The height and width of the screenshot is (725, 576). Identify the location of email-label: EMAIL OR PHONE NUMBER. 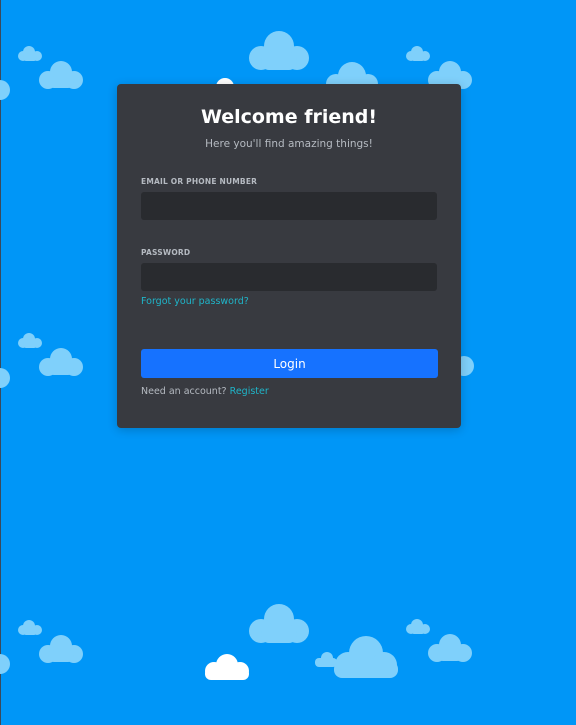
(199, 181).